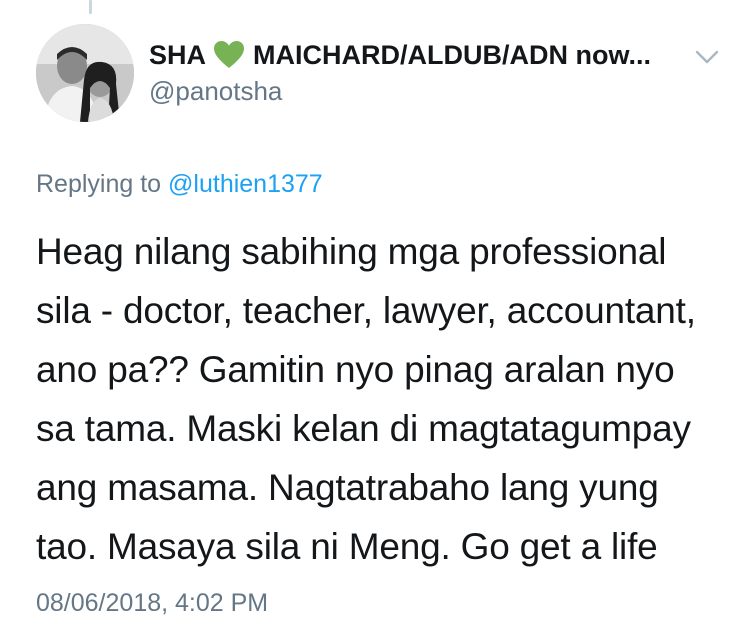 The width and height of the screenshot is (733, 629). I want to click on tweet-text-line: ano pa?? Gamitin nyo pinag aralan nyo, so click(355, 369).